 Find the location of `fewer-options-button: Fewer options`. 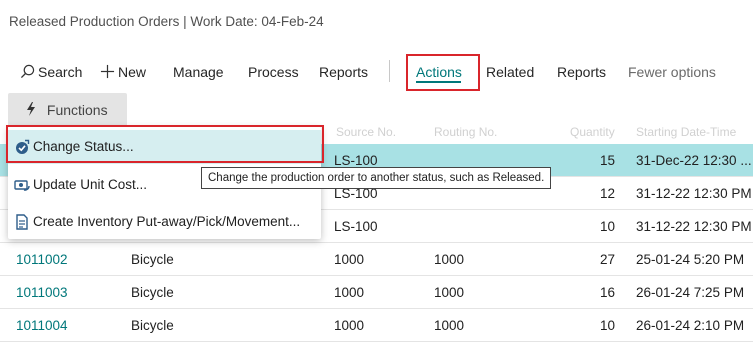

fewer-options-button: Fewer options is located at coordinates (672, 72).